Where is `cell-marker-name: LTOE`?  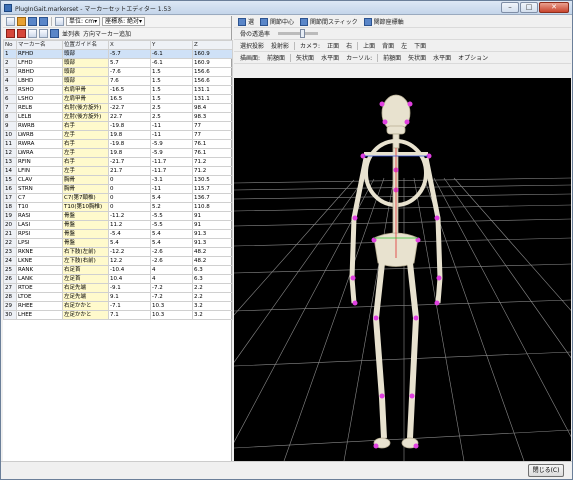 cell-marker-name: LTOE is located at coordinates (39, 297).